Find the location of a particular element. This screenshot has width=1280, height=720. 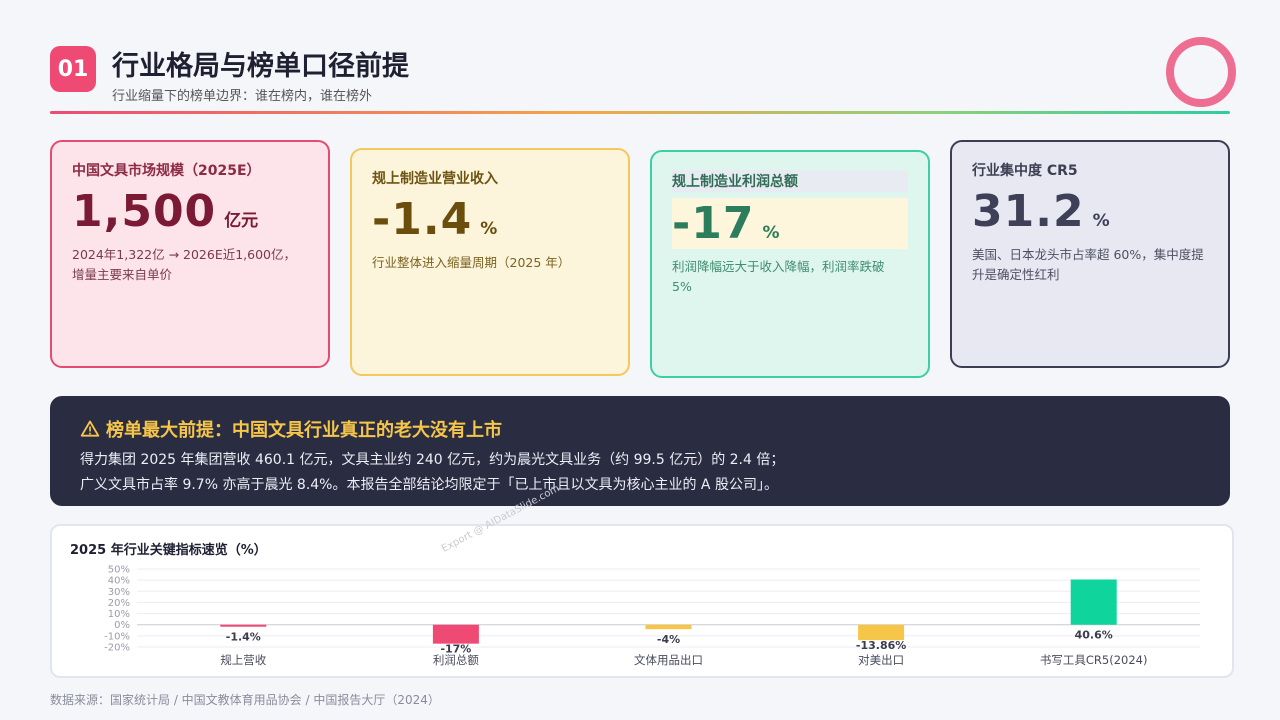

kpi-unit: 亿元 is located at coordinates (241, 221).